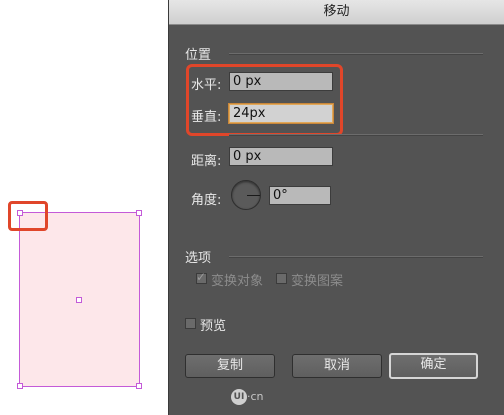  Describe the element at coordinates (317, 281) in the screenshot. I see `transform-patterns-label: 变换图案` at that location.